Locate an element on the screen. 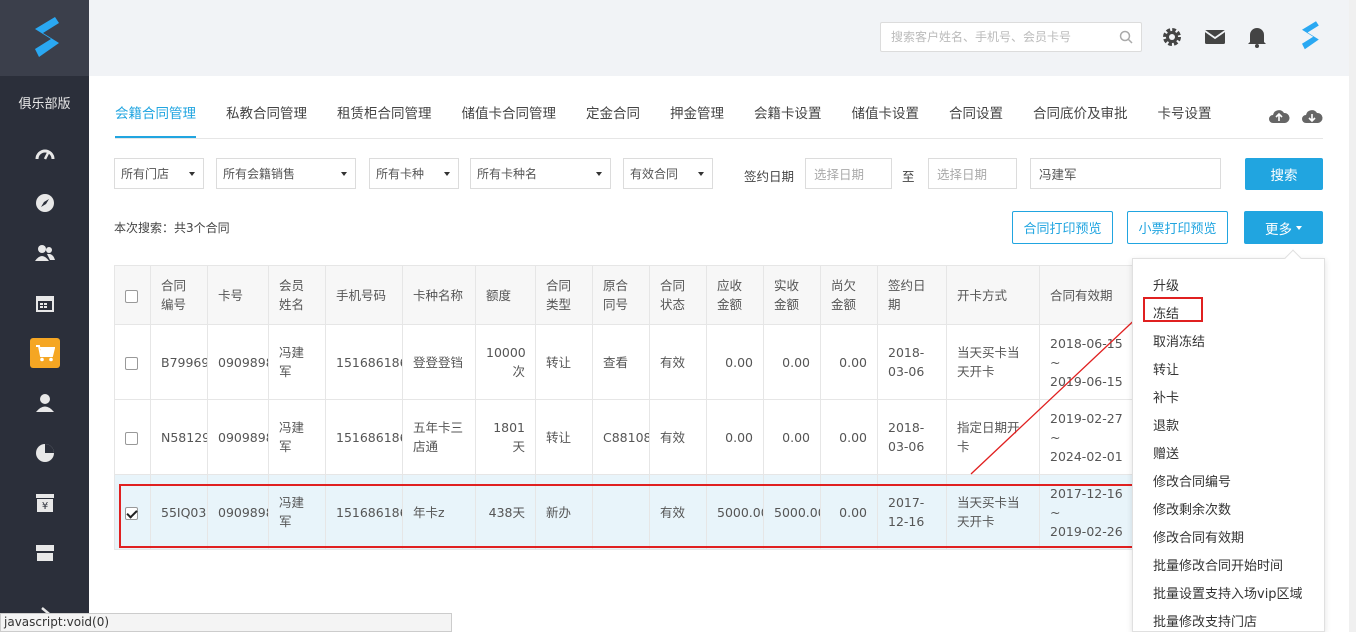  amount-due: 0.00 is located at coordinates (735, 362).